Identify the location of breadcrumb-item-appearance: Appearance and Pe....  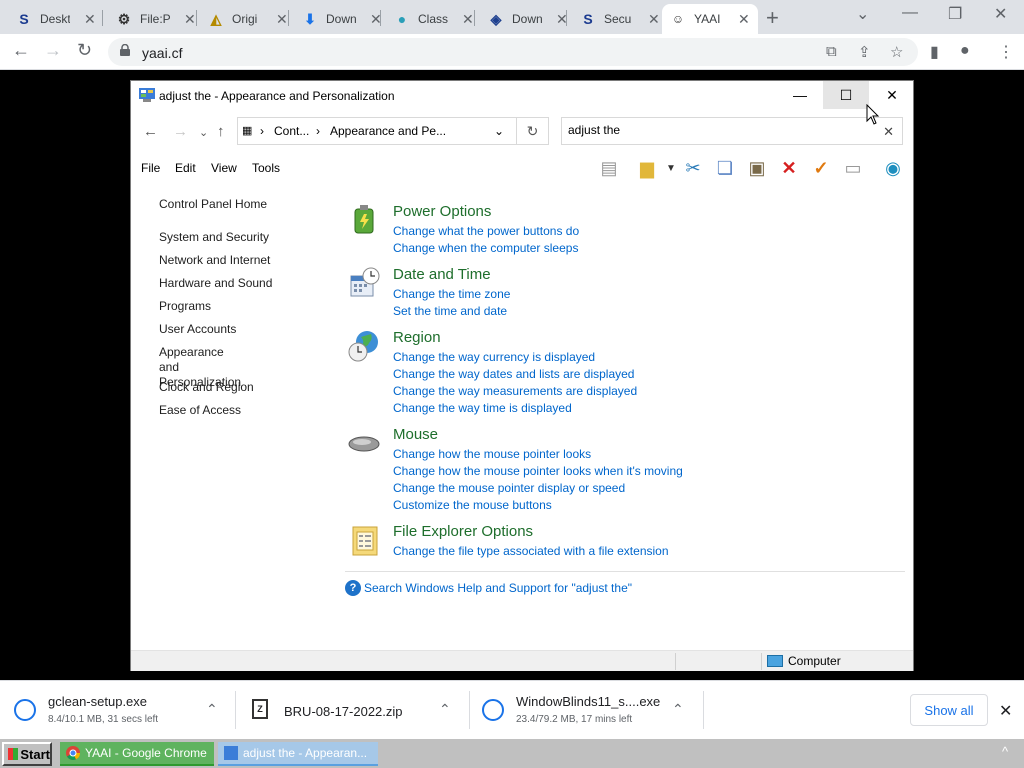
(388, 131).